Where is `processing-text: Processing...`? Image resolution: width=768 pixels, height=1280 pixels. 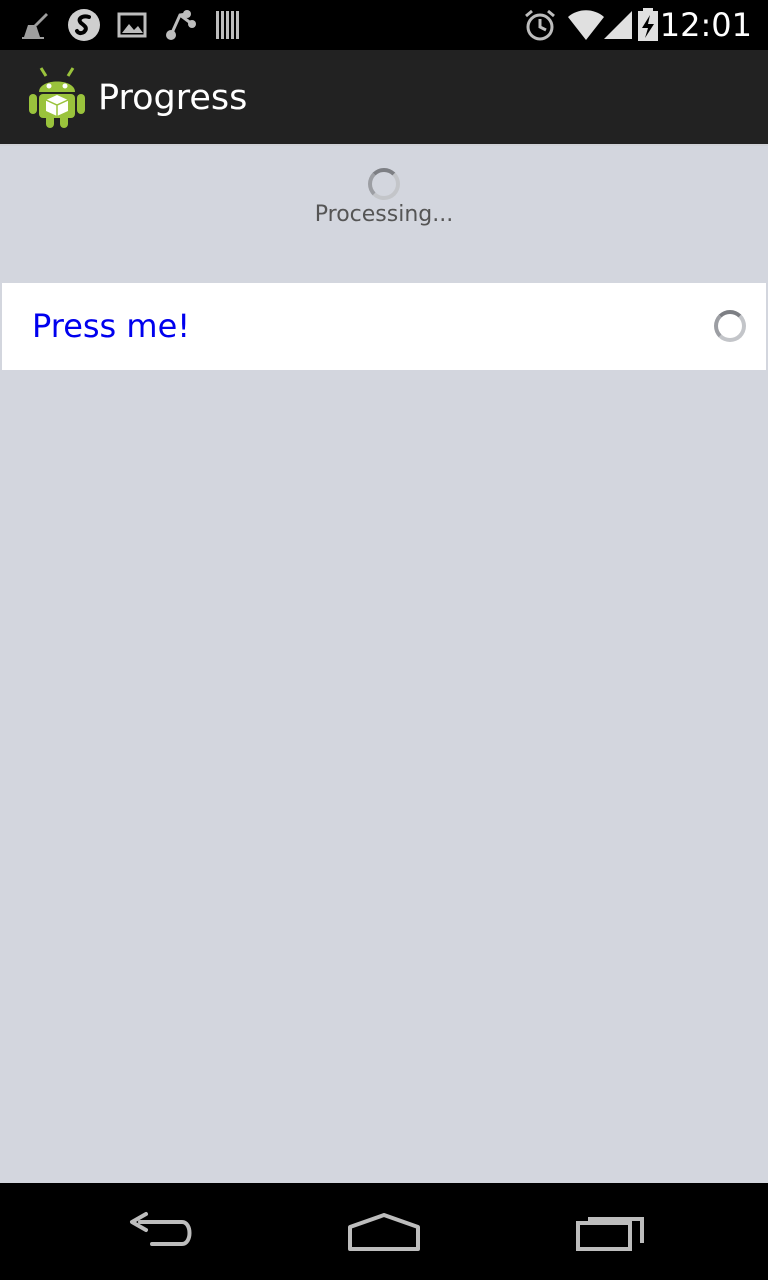 processing-text: Processing... is located at coordinates (384, 214).